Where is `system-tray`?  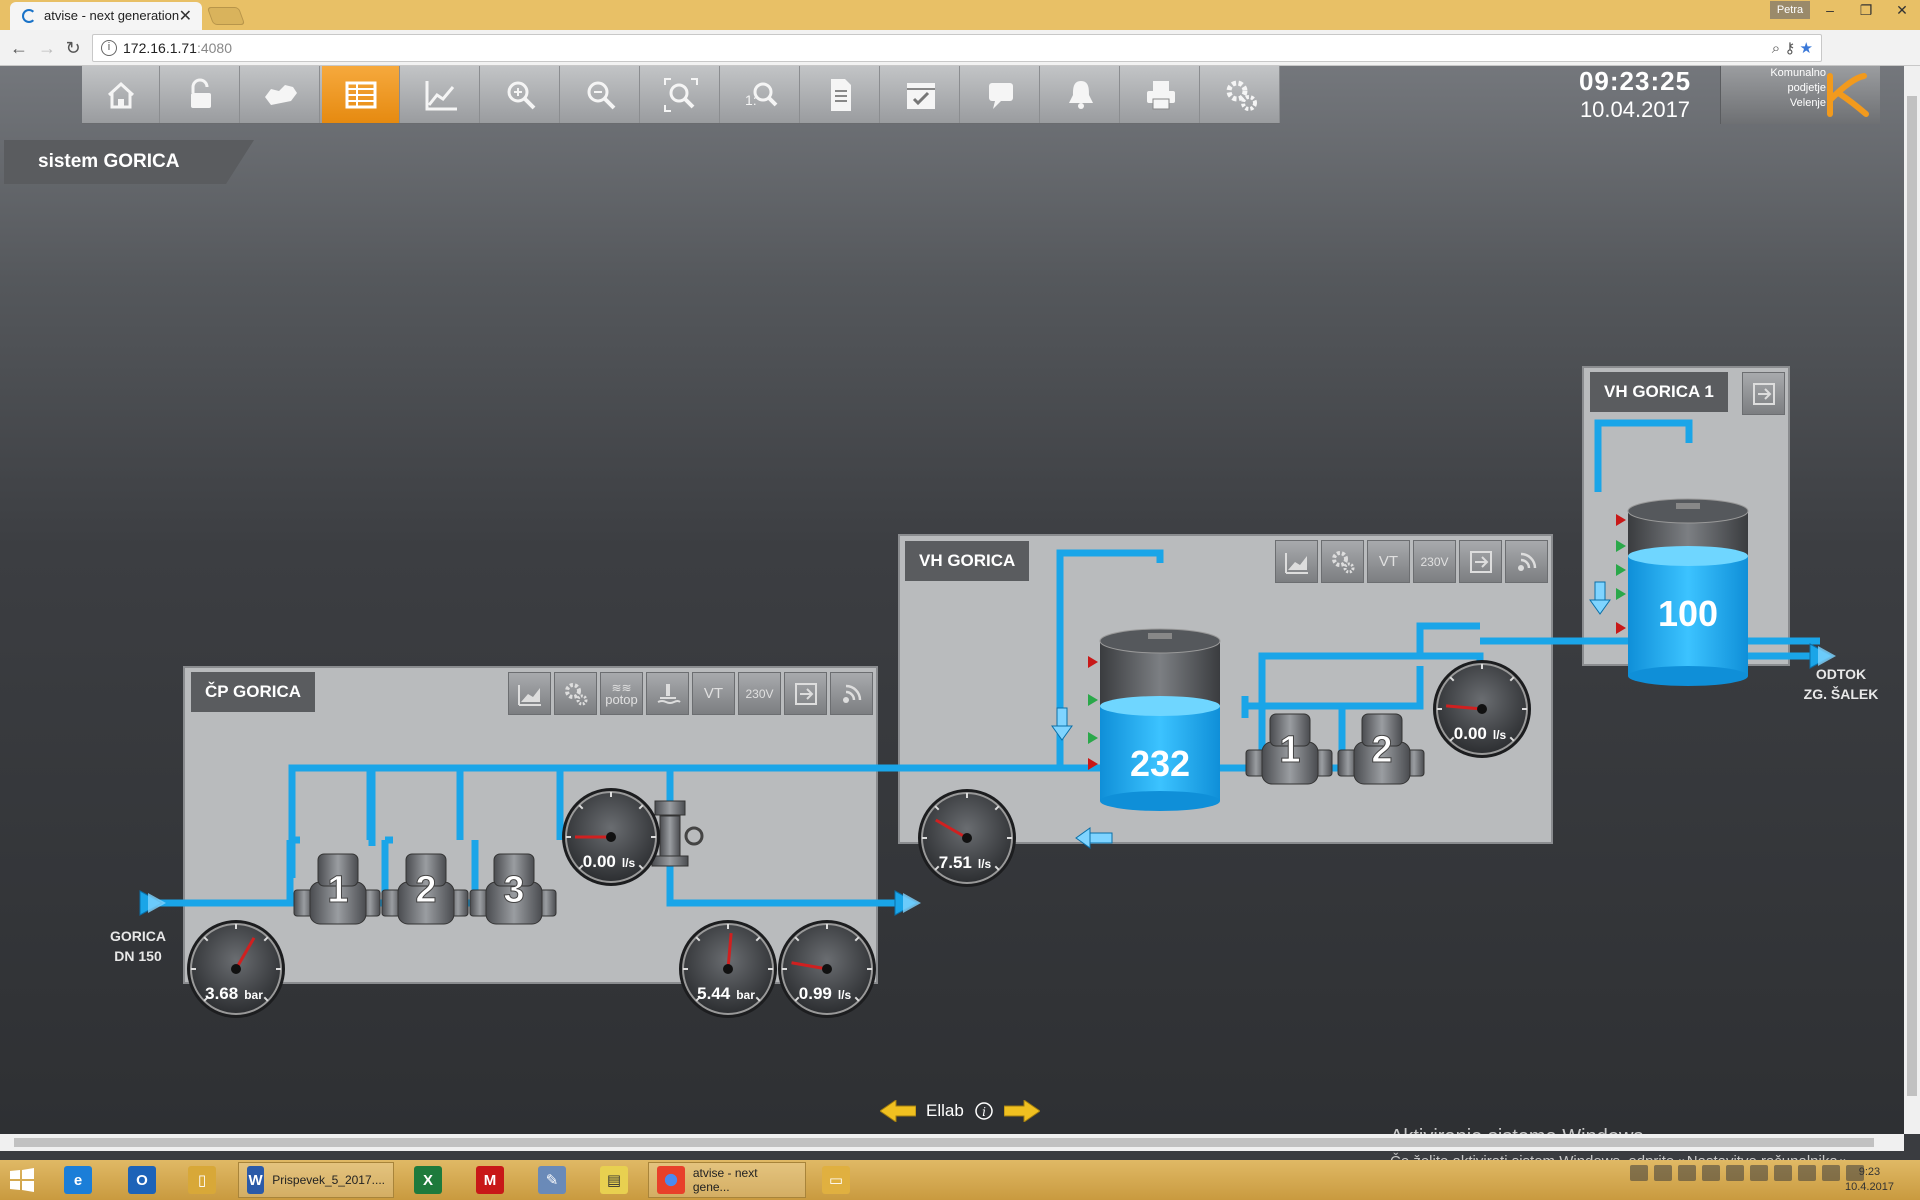
system-tray is located at coordinates (1747, 1173).